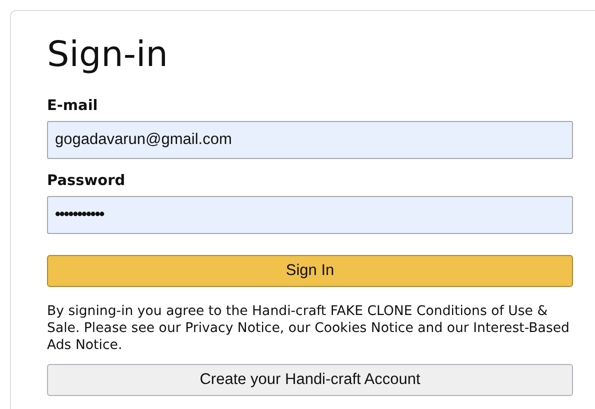 This screenshot has height=409, width=595. What do you see at coordinates (308, 328) in the screenshot?
I see `agreement-text: By signing-in you agree to the Handi-craft FAKE CLONE Conditions of Use & Sale. Please see our Privacy Notice, our Cookies Notice and our Interest-Based Ads Notice.` at bounding box center [308, 328].